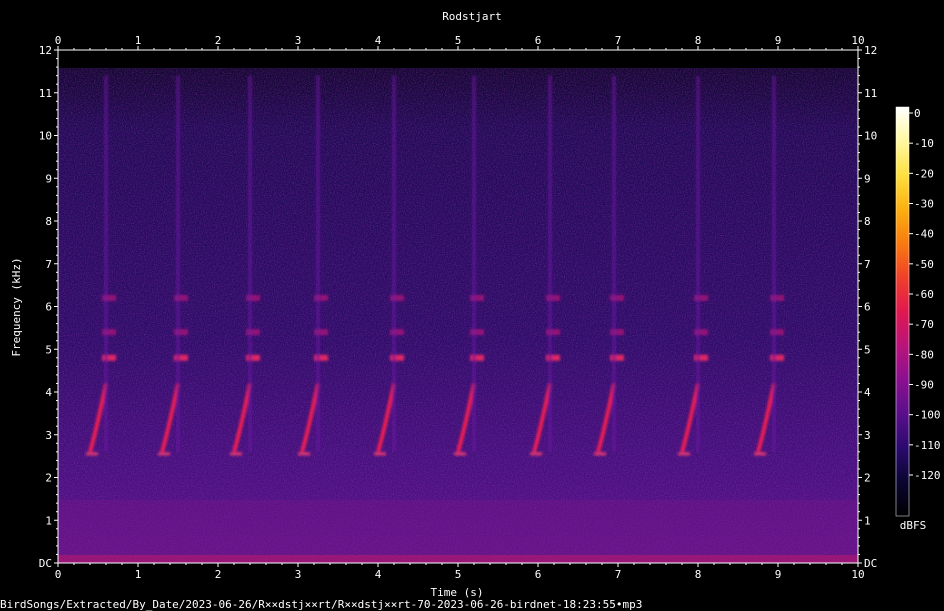 The height and width of the screenshot is (611, 944). What do you see at coordinates (870, 50) in the screenshot?
I see `y-tick-right-label: 12` at bounding box center [870, 50].